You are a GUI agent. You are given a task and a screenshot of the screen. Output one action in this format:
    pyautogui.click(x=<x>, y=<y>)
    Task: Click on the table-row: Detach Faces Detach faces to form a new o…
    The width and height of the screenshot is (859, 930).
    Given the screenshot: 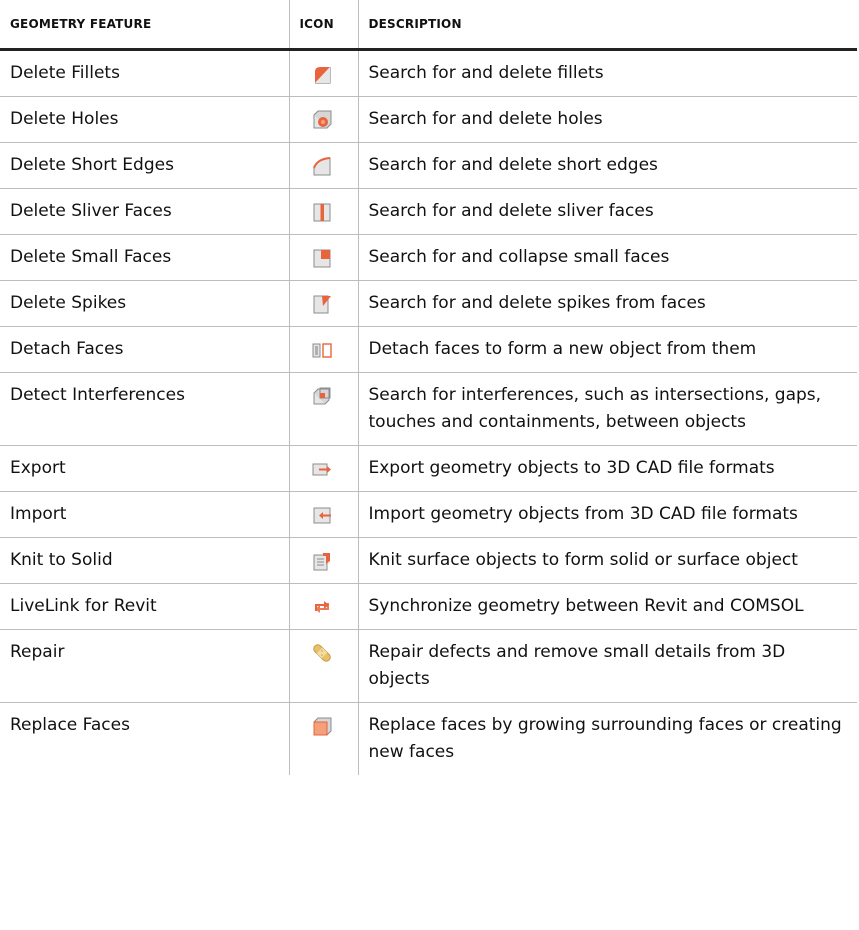 What is the action you would take?
    pyautogui.click(x=428, y=349)
    